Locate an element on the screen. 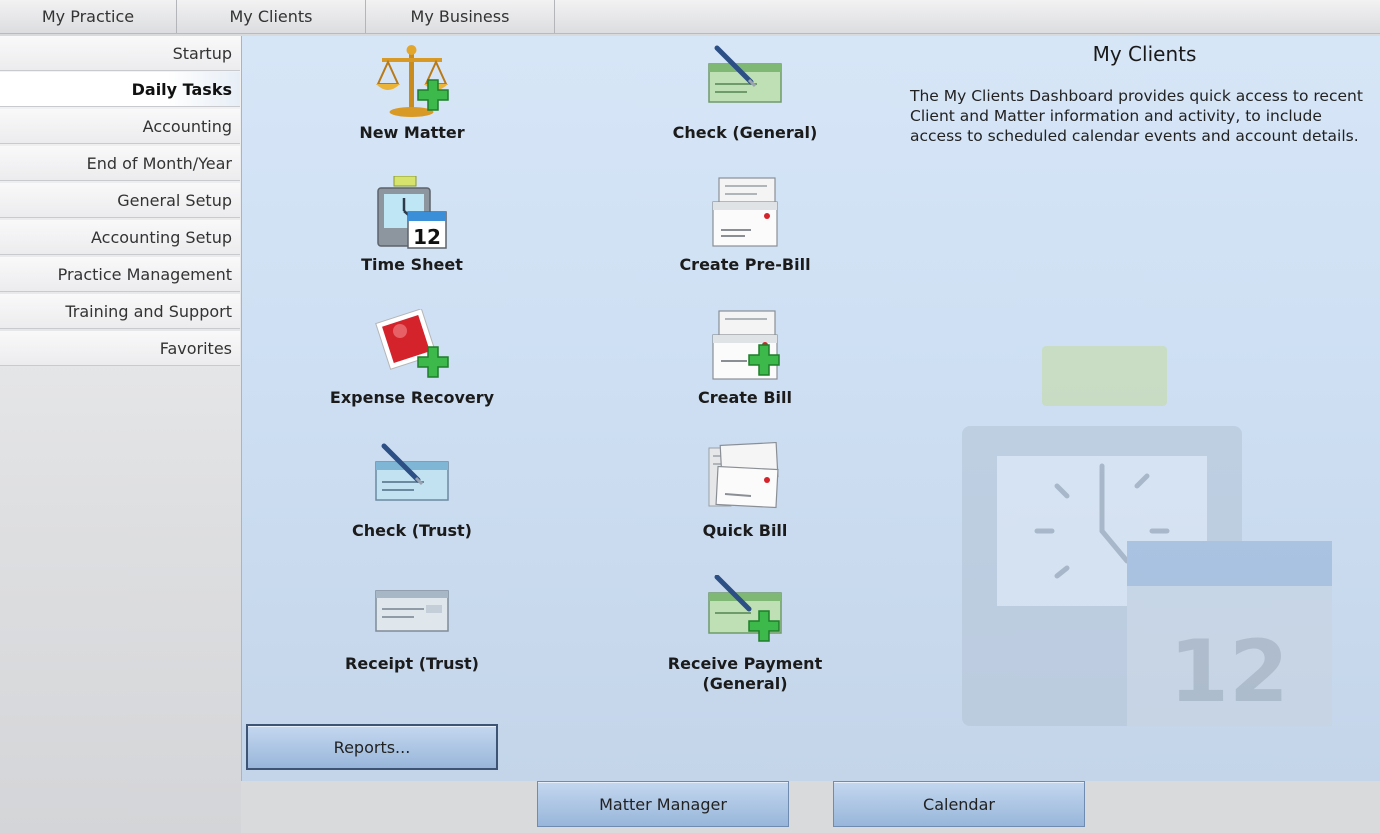  new-matter-tile: New Matter is located at coordinates (412, 104).